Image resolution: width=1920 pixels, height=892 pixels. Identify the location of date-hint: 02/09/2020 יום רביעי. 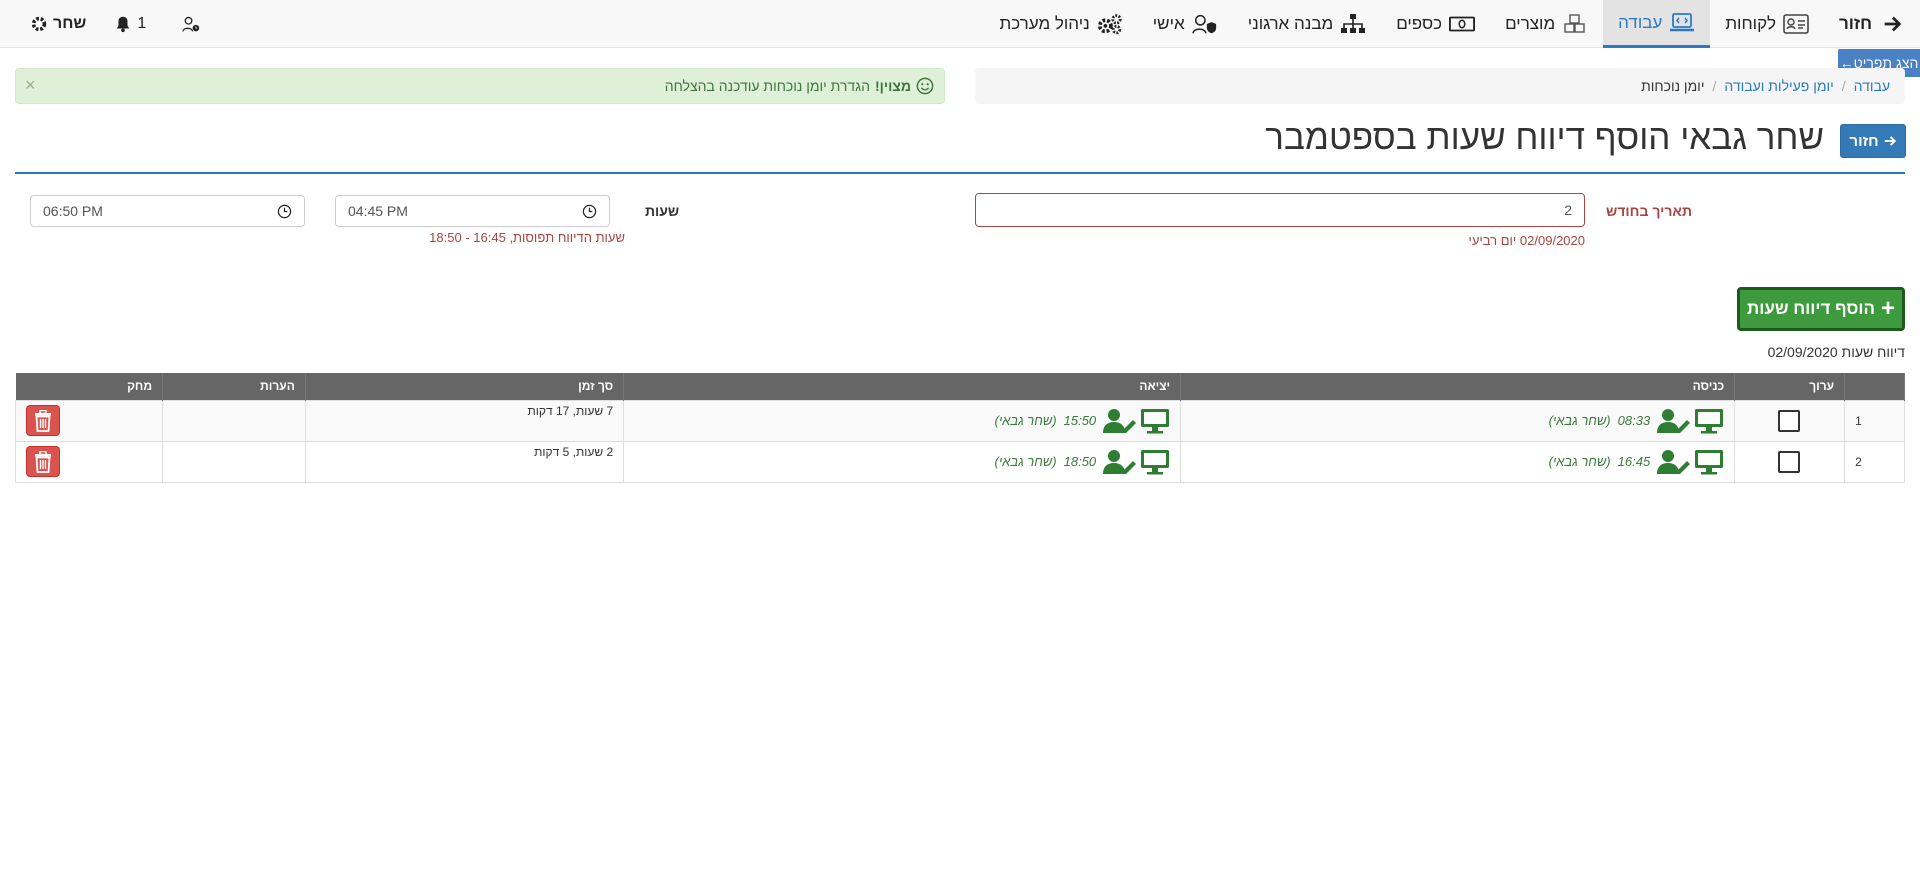
(1526, 240).